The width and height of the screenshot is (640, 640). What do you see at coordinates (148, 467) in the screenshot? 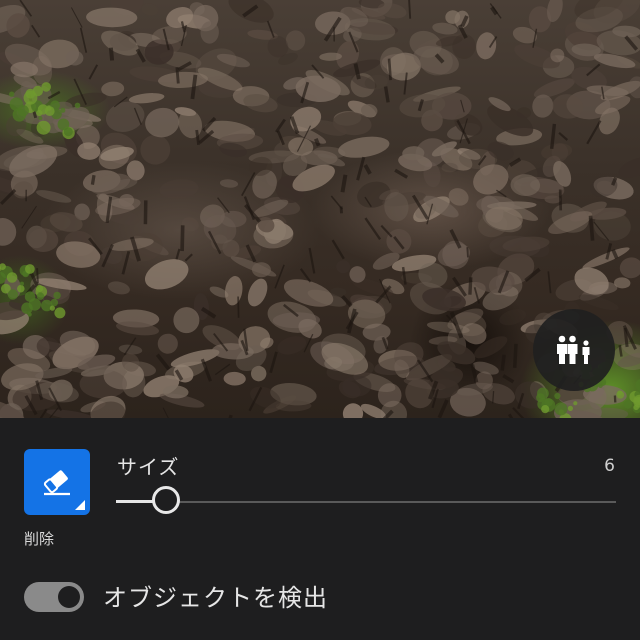
I see `size-label: サイズ` at bounding box center [148, 467].